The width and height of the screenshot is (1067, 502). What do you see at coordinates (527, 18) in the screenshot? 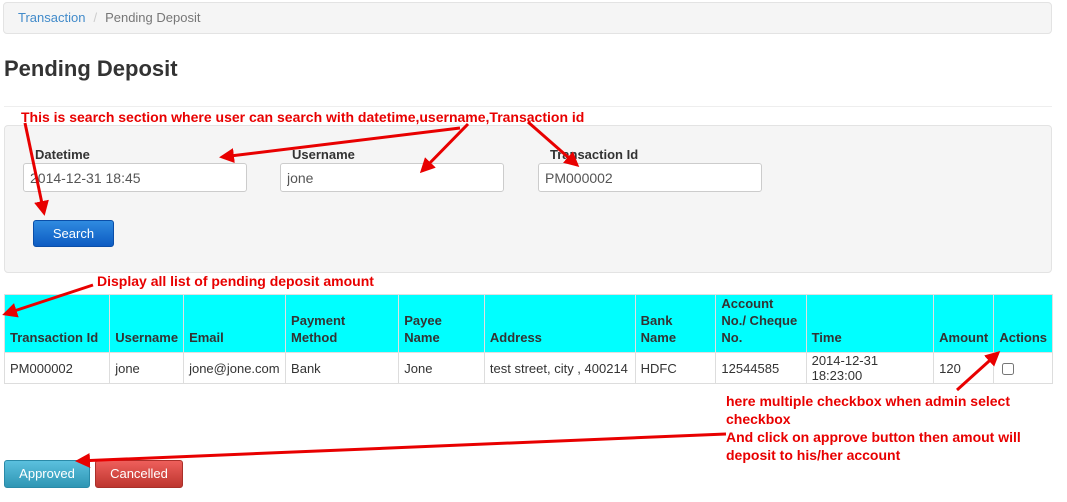
I see `breadcrumb: Transaction / Pending Deposit` at bounding box center [527, 18].